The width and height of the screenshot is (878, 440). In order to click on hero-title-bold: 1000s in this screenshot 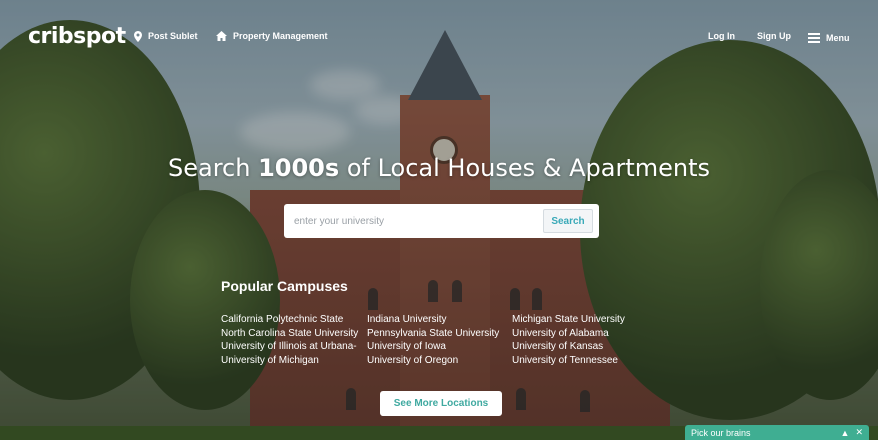, I will do `click(299, 168)`.